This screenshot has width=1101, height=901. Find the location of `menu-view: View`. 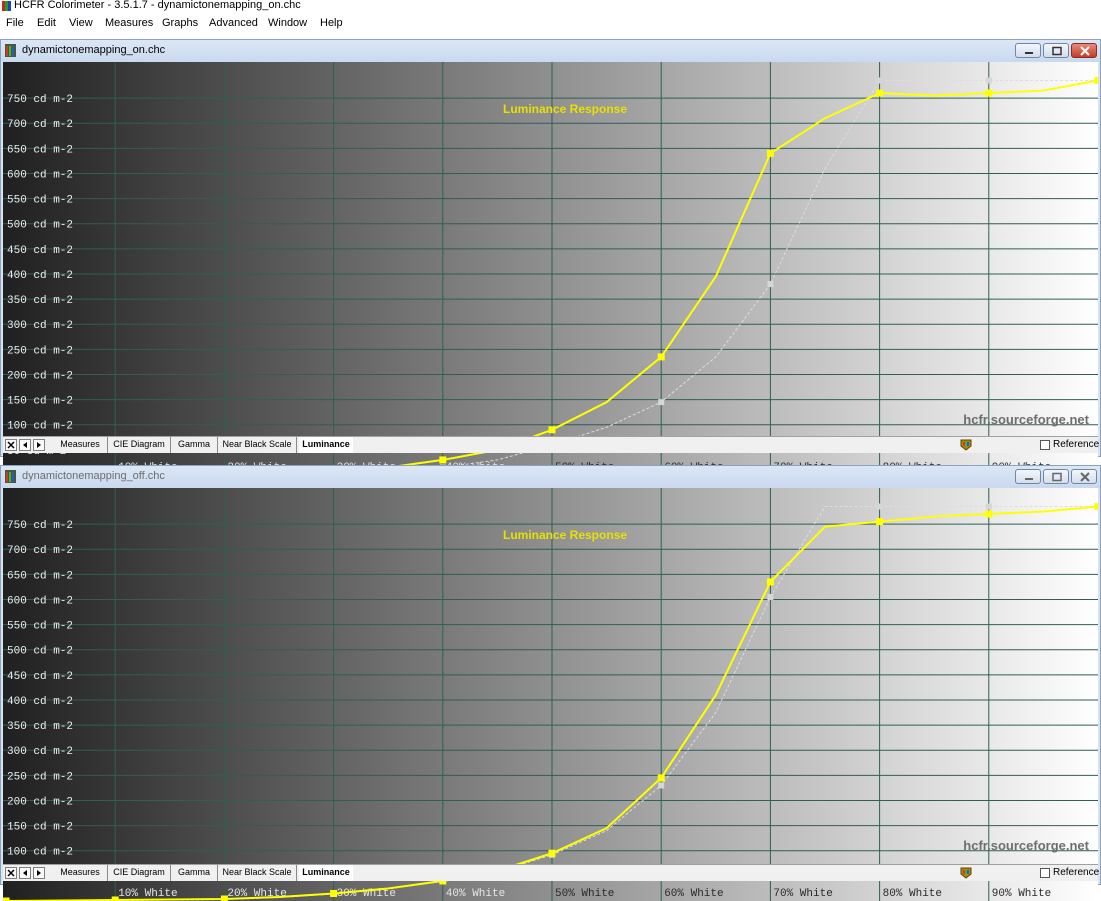

menu-view: View is located at coordinates (81, 23).